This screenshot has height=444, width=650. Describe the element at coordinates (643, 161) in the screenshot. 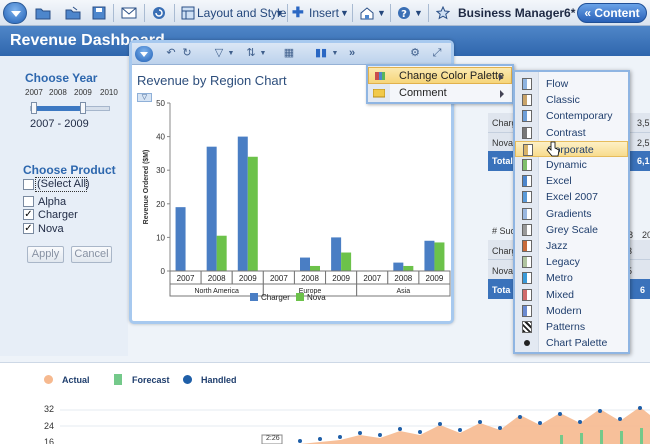

I see `table-cell: 6,1` at that location.